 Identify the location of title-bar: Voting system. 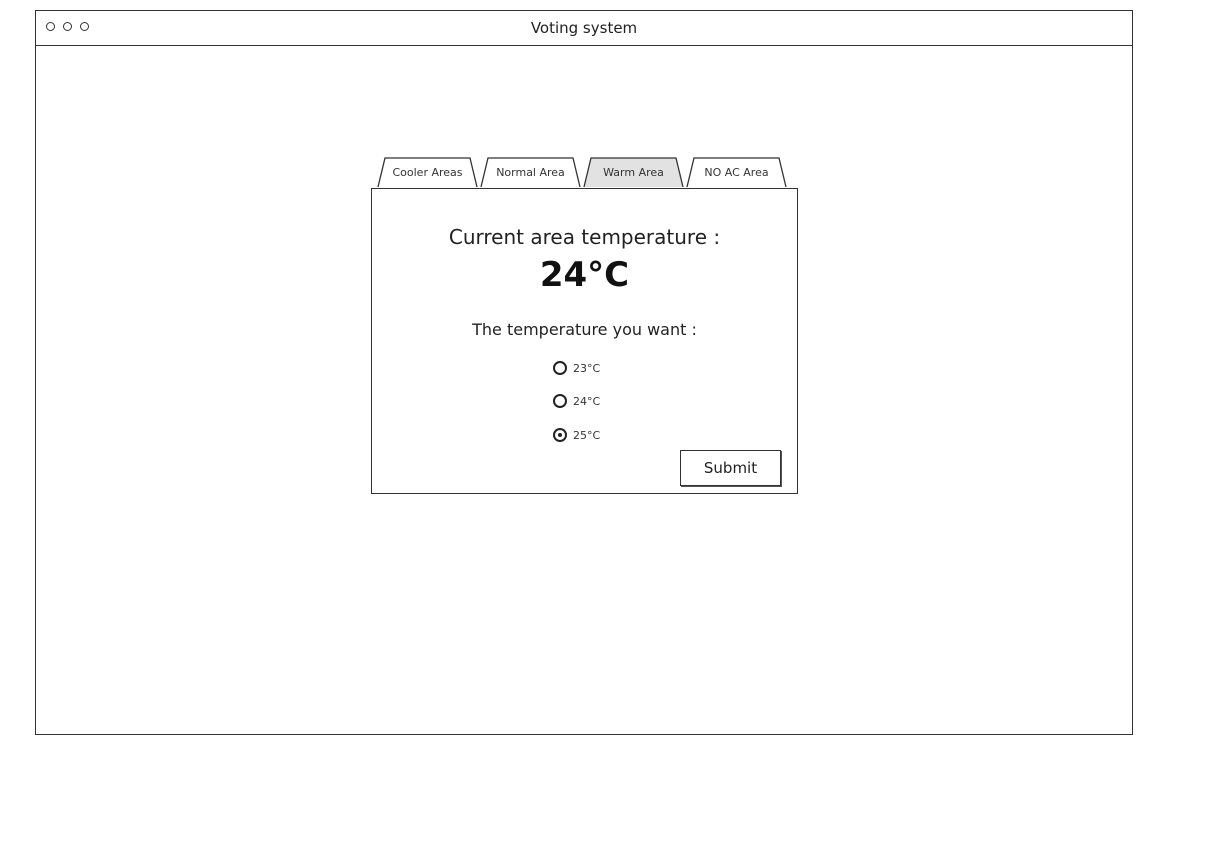
(584, 28).